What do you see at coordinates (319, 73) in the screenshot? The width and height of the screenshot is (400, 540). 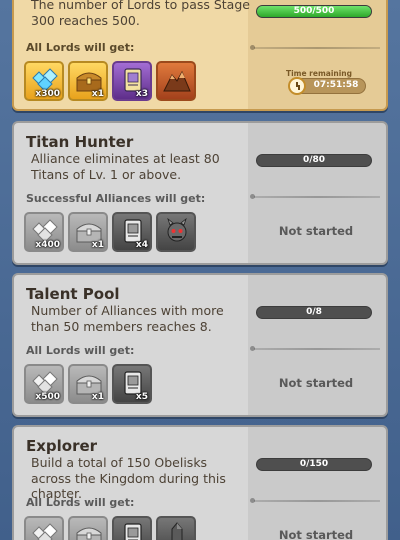 I see `timer-label: Time remaining` at bounding box center [319, 73].